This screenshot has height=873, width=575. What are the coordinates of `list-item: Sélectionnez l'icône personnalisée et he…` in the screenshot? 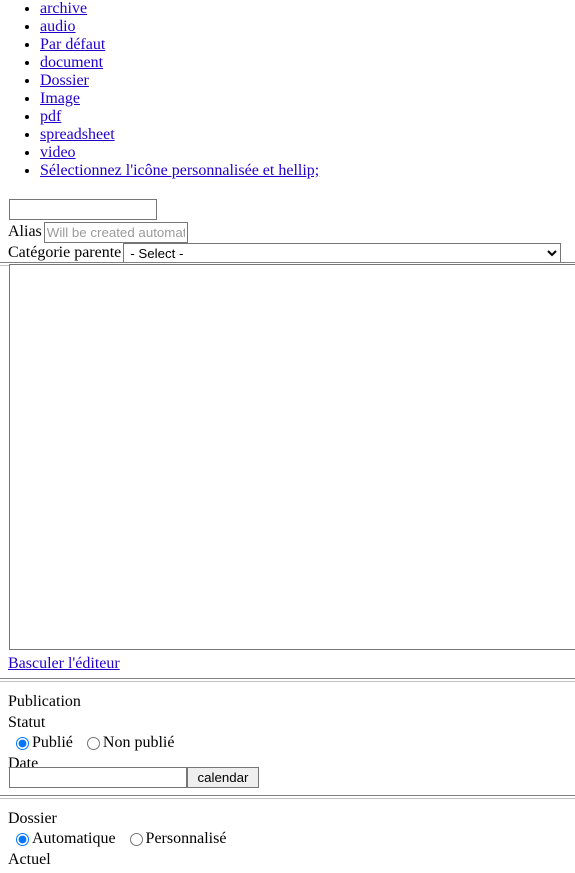 It's located at (307, 171).